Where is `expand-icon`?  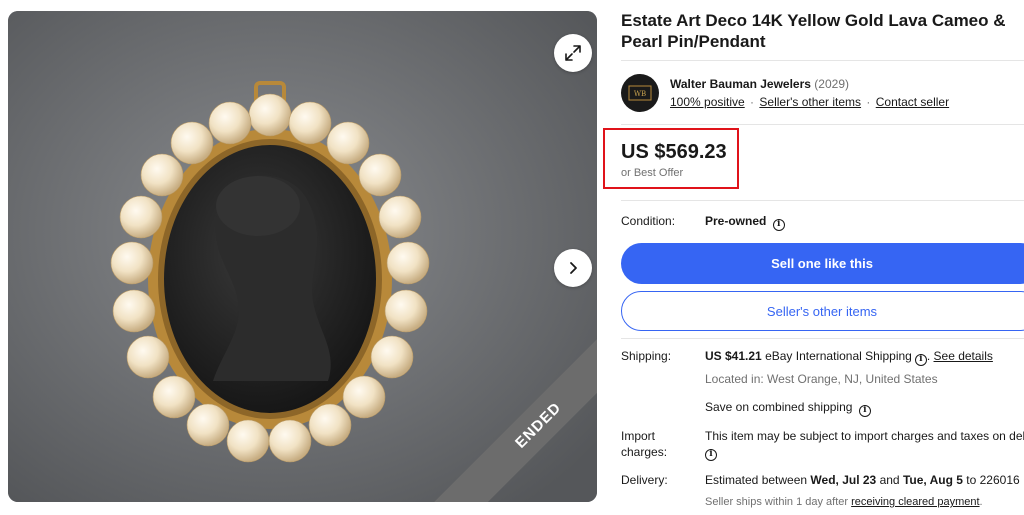
expand-icon is located at coordinates (573, 53).